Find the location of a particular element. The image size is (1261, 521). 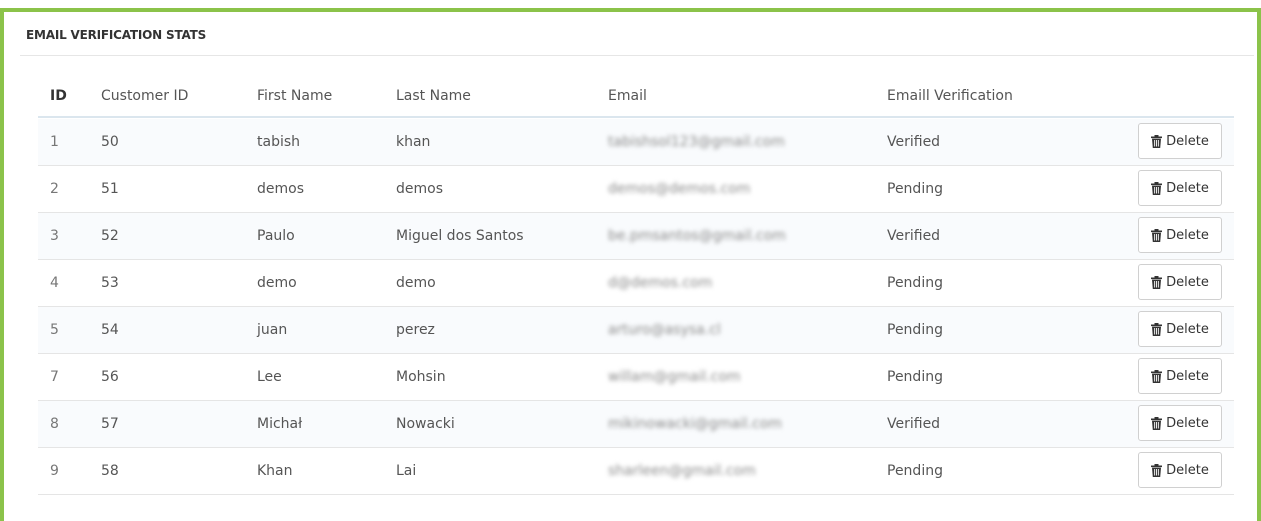

cell-email: d@demos.com is located at coordinates (660, 283).